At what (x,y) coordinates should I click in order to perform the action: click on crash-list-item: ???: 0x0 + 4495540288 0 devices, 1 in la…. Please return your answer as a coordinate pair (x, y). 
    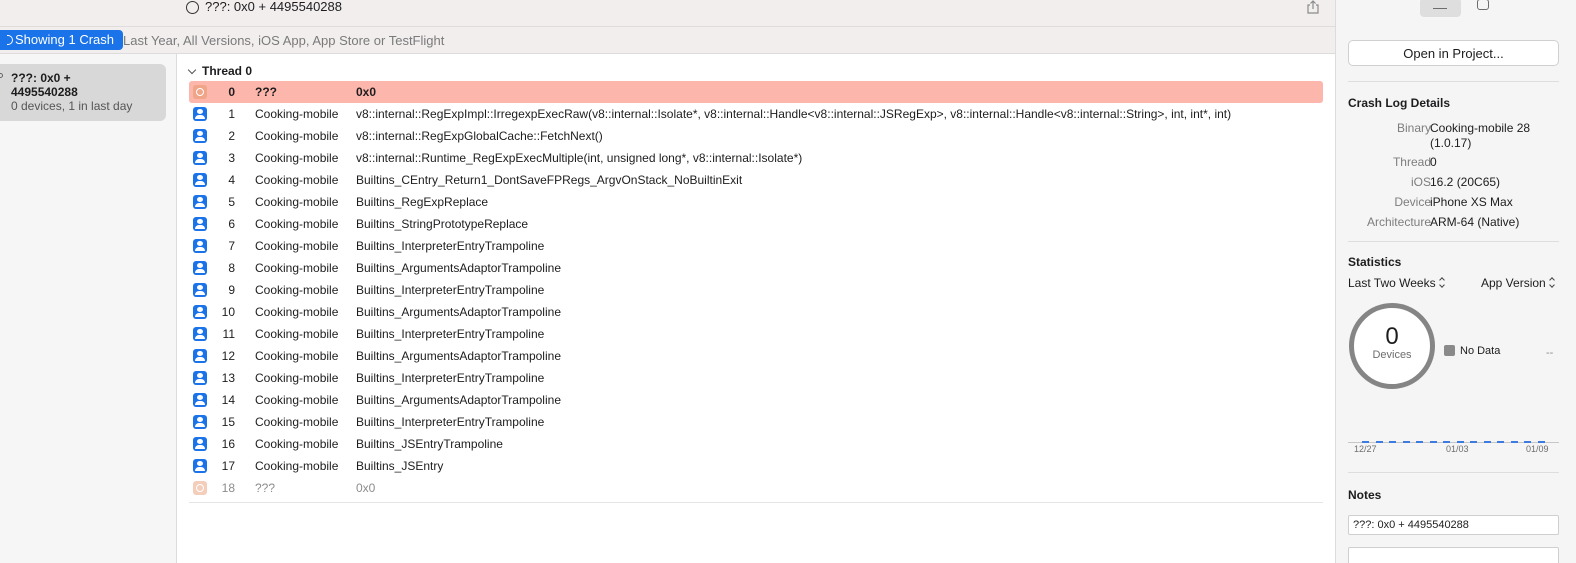
    Looking at the image, I should click on (83, 92).